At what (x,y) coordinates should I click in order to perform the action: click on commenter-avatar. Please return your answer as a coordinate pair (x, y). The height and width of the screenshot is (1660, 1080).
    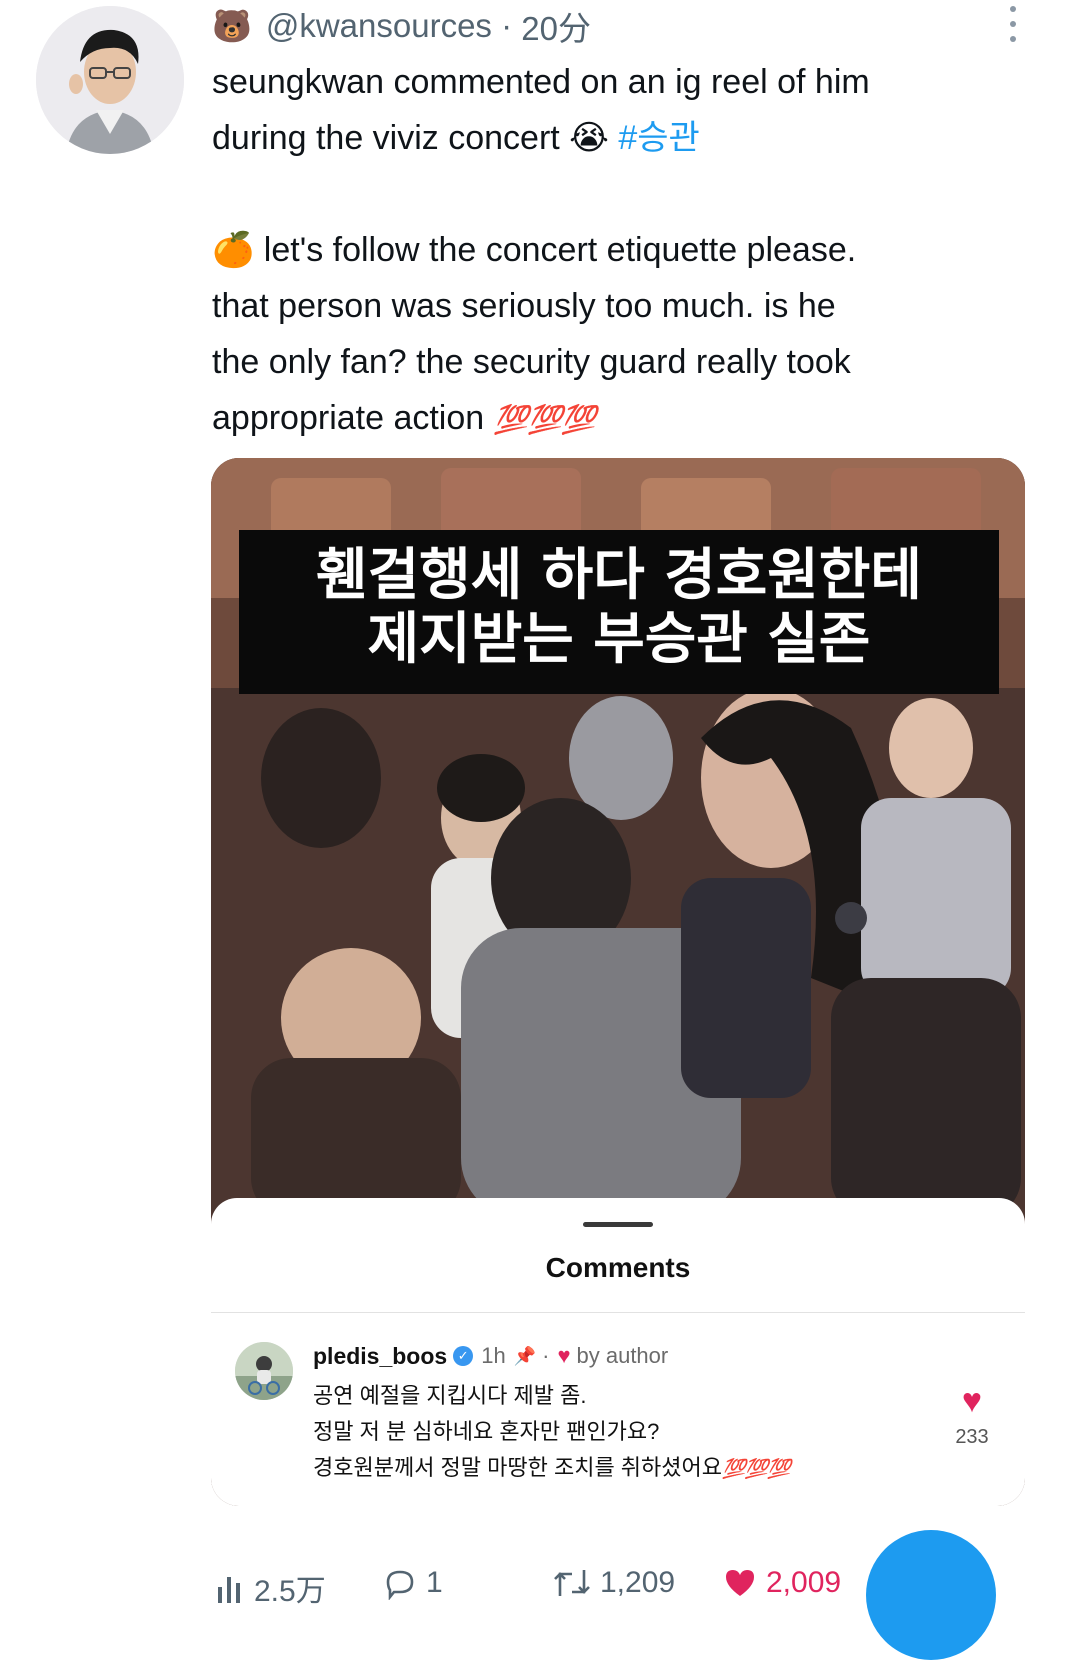
    Looking at the image, I should click on (264, 1371).